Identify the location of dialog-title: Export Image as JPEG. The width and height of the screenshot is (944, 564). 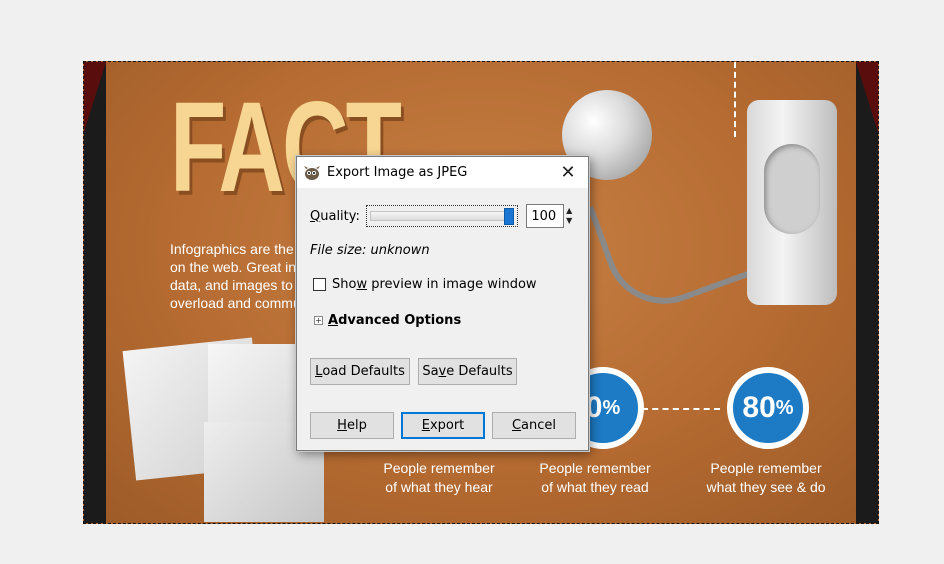
(397, 172).